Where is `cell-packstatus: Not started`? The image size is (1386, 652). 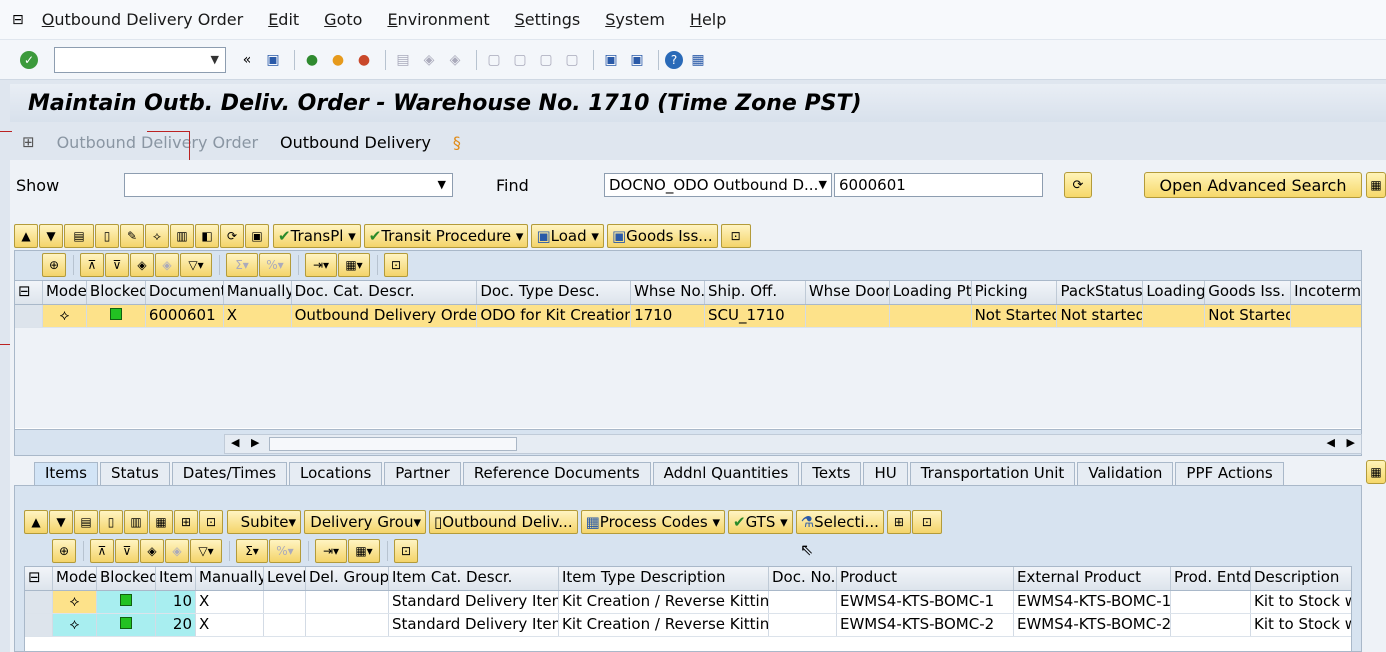
cell-packstatus: Not started is located at coordinates (1100, 316).